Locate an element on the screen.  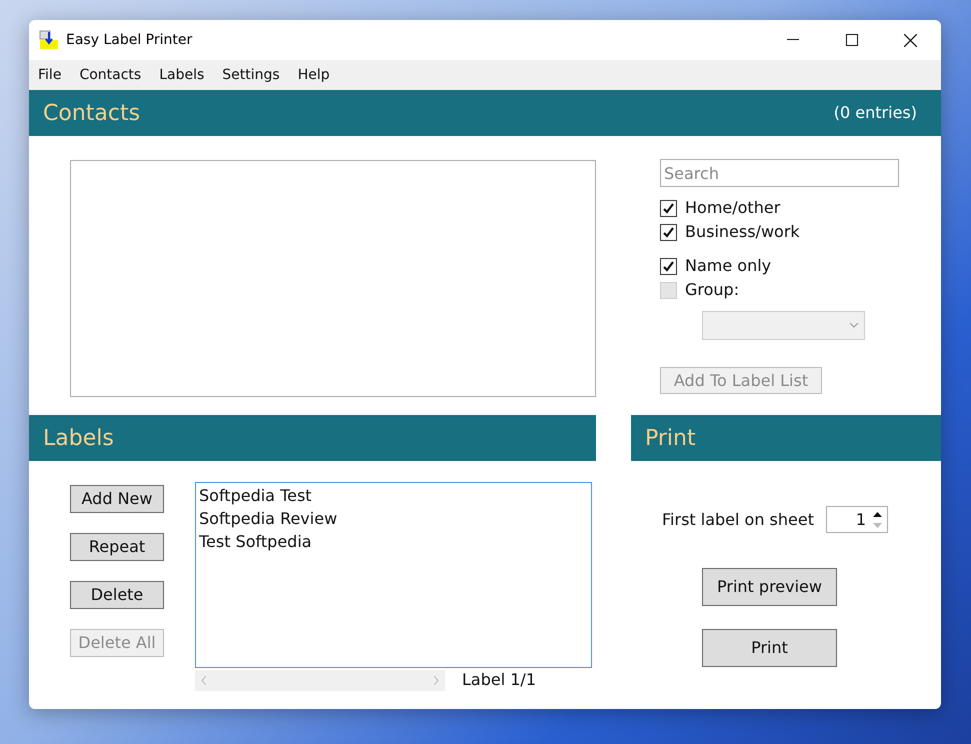
label-counter: Label 1/1 is located at coordinates (499, 680).